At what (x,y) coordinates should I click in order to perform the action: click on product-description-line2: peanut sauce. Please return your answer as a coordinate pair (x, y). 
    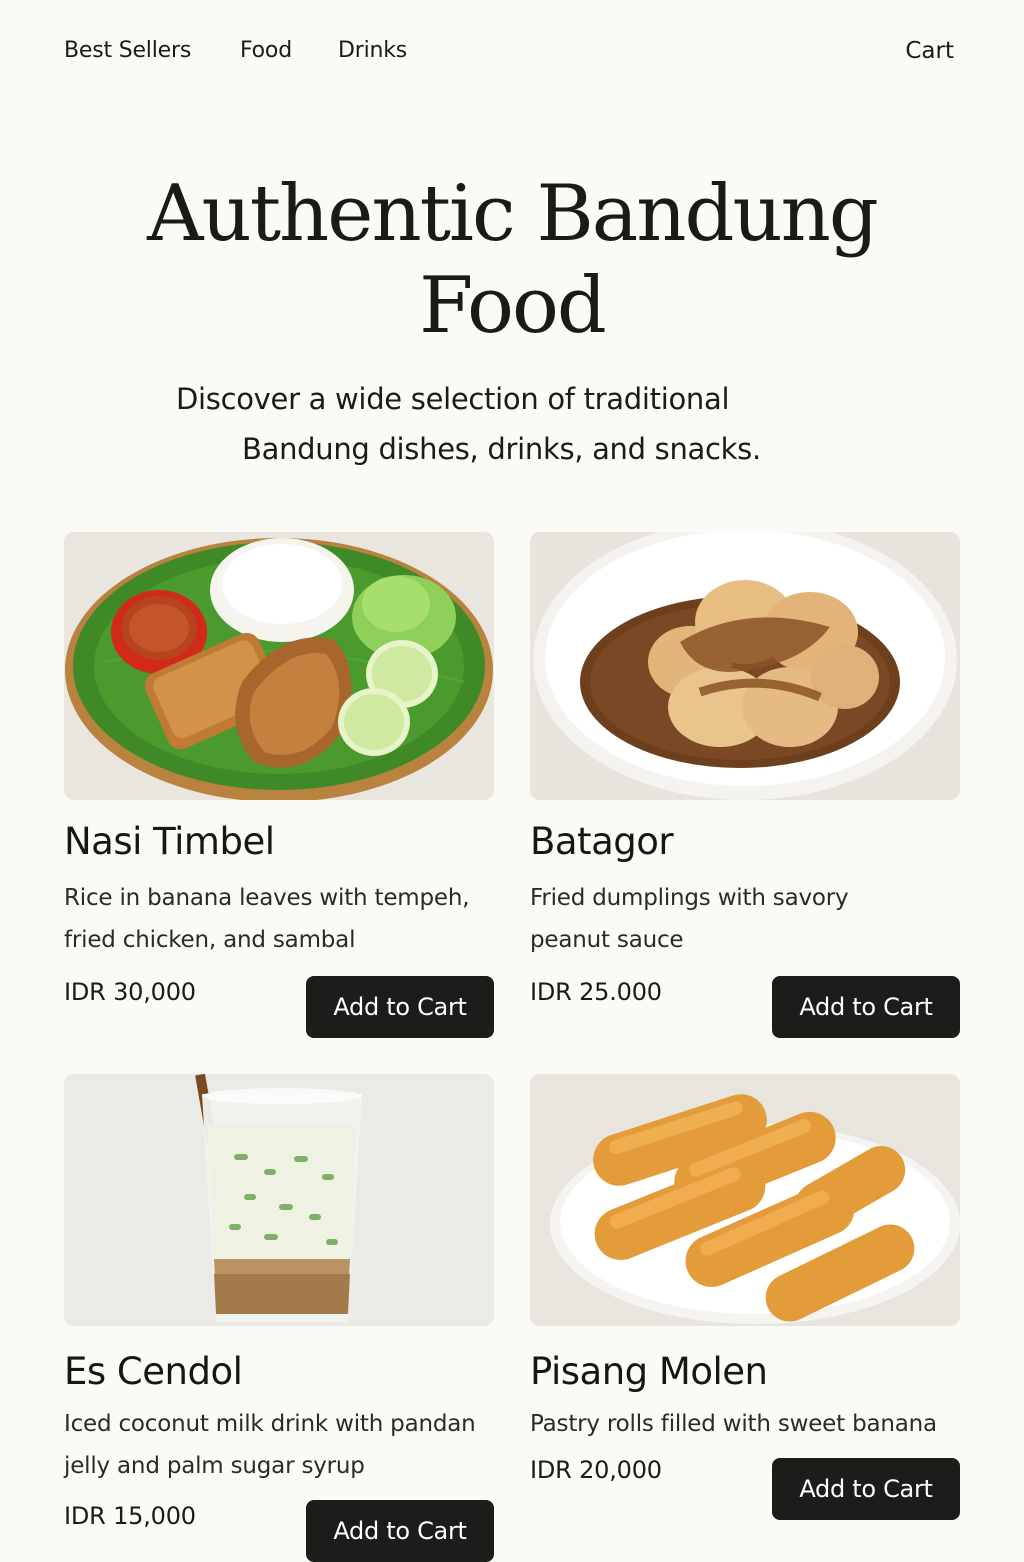
    Looking at the image, I should click on (607, 940).